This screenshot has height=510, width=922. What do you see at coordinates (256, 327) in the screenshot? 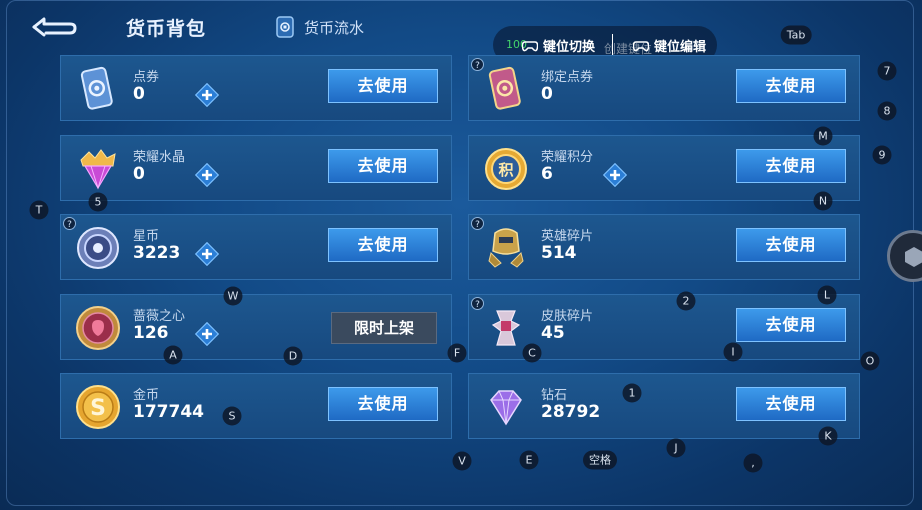
I see `currency-card-rose-heart: 蔷薇之心 126 限时上架` at bounding box center [256, 327].